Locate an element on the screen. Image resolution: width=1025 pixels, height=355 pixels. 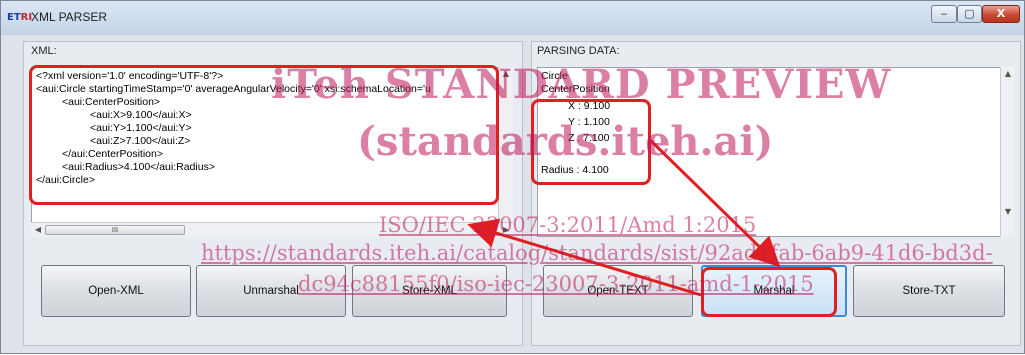
parsing-data-label: PARSING DATA: is located at coordinates (578, 51).